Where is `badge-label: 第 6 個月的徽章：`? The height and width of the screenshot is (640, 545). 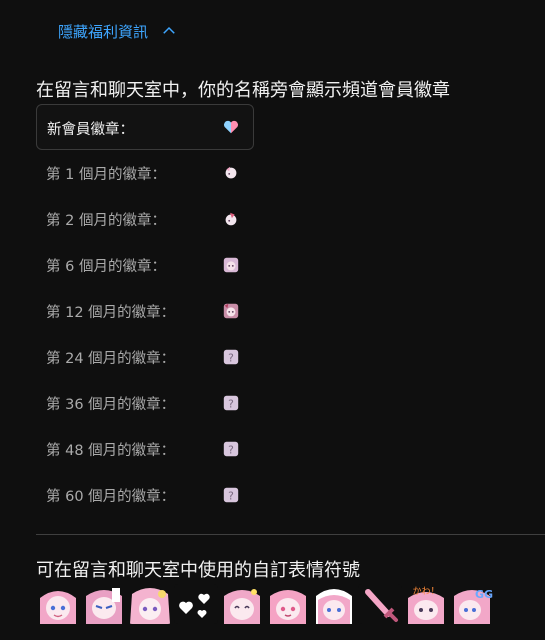
badge-label: 第 6 個月的徽章： is located at coordinates (106, 267).